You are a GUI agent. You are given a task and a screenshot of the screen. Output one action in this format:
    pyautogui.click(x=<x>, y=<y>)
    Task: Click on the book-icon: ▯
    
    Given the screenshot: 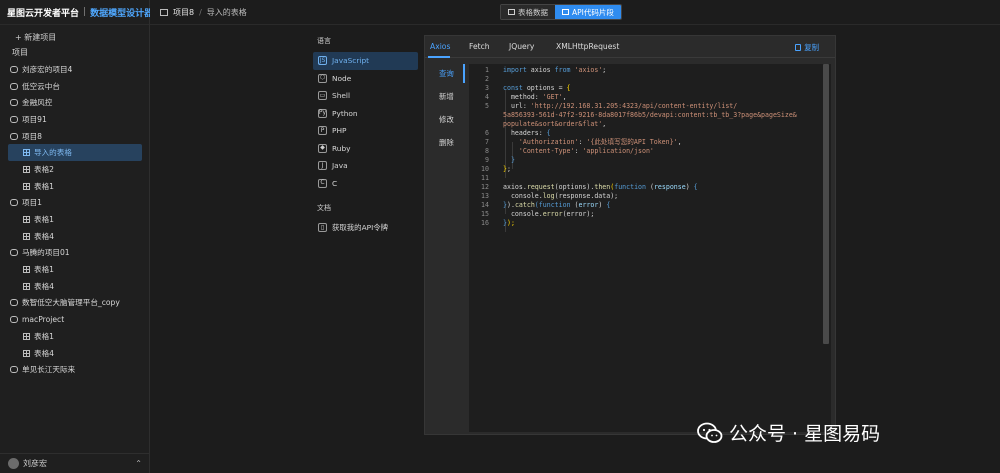 What is the action you would take?
    pyautogui.click(x=322, y=228)
    